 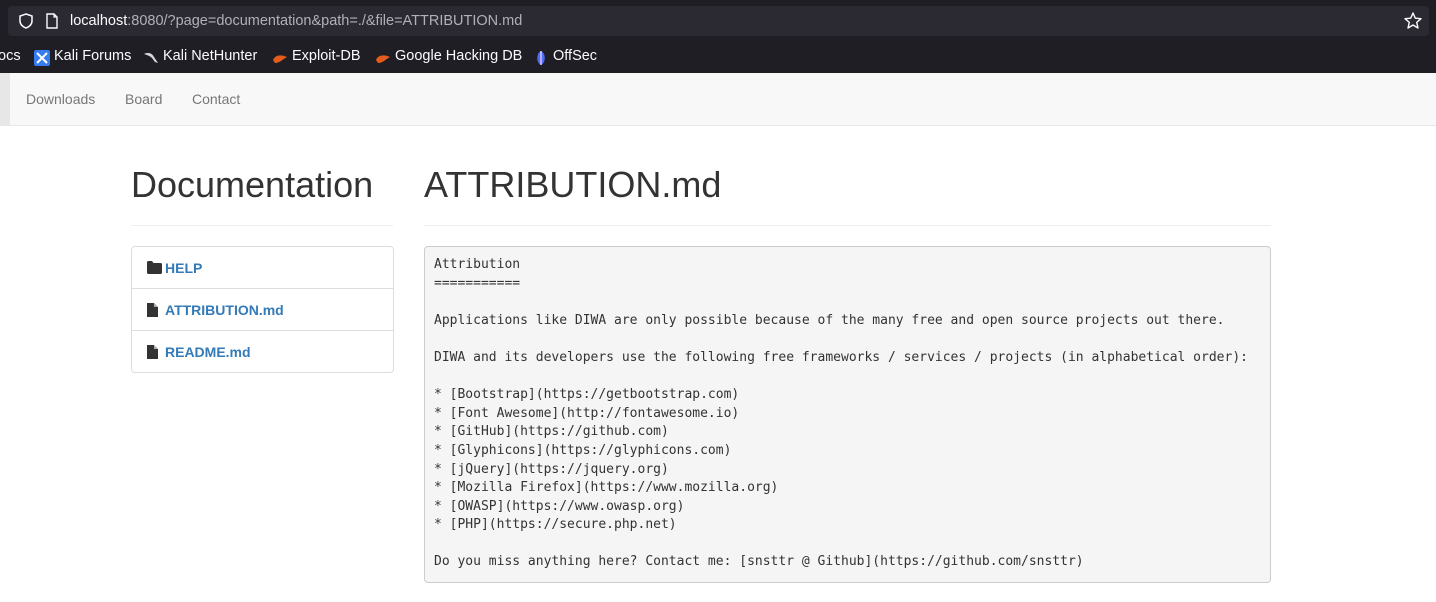 I want to click on nethunter-icon, so click(x=151, y=58).